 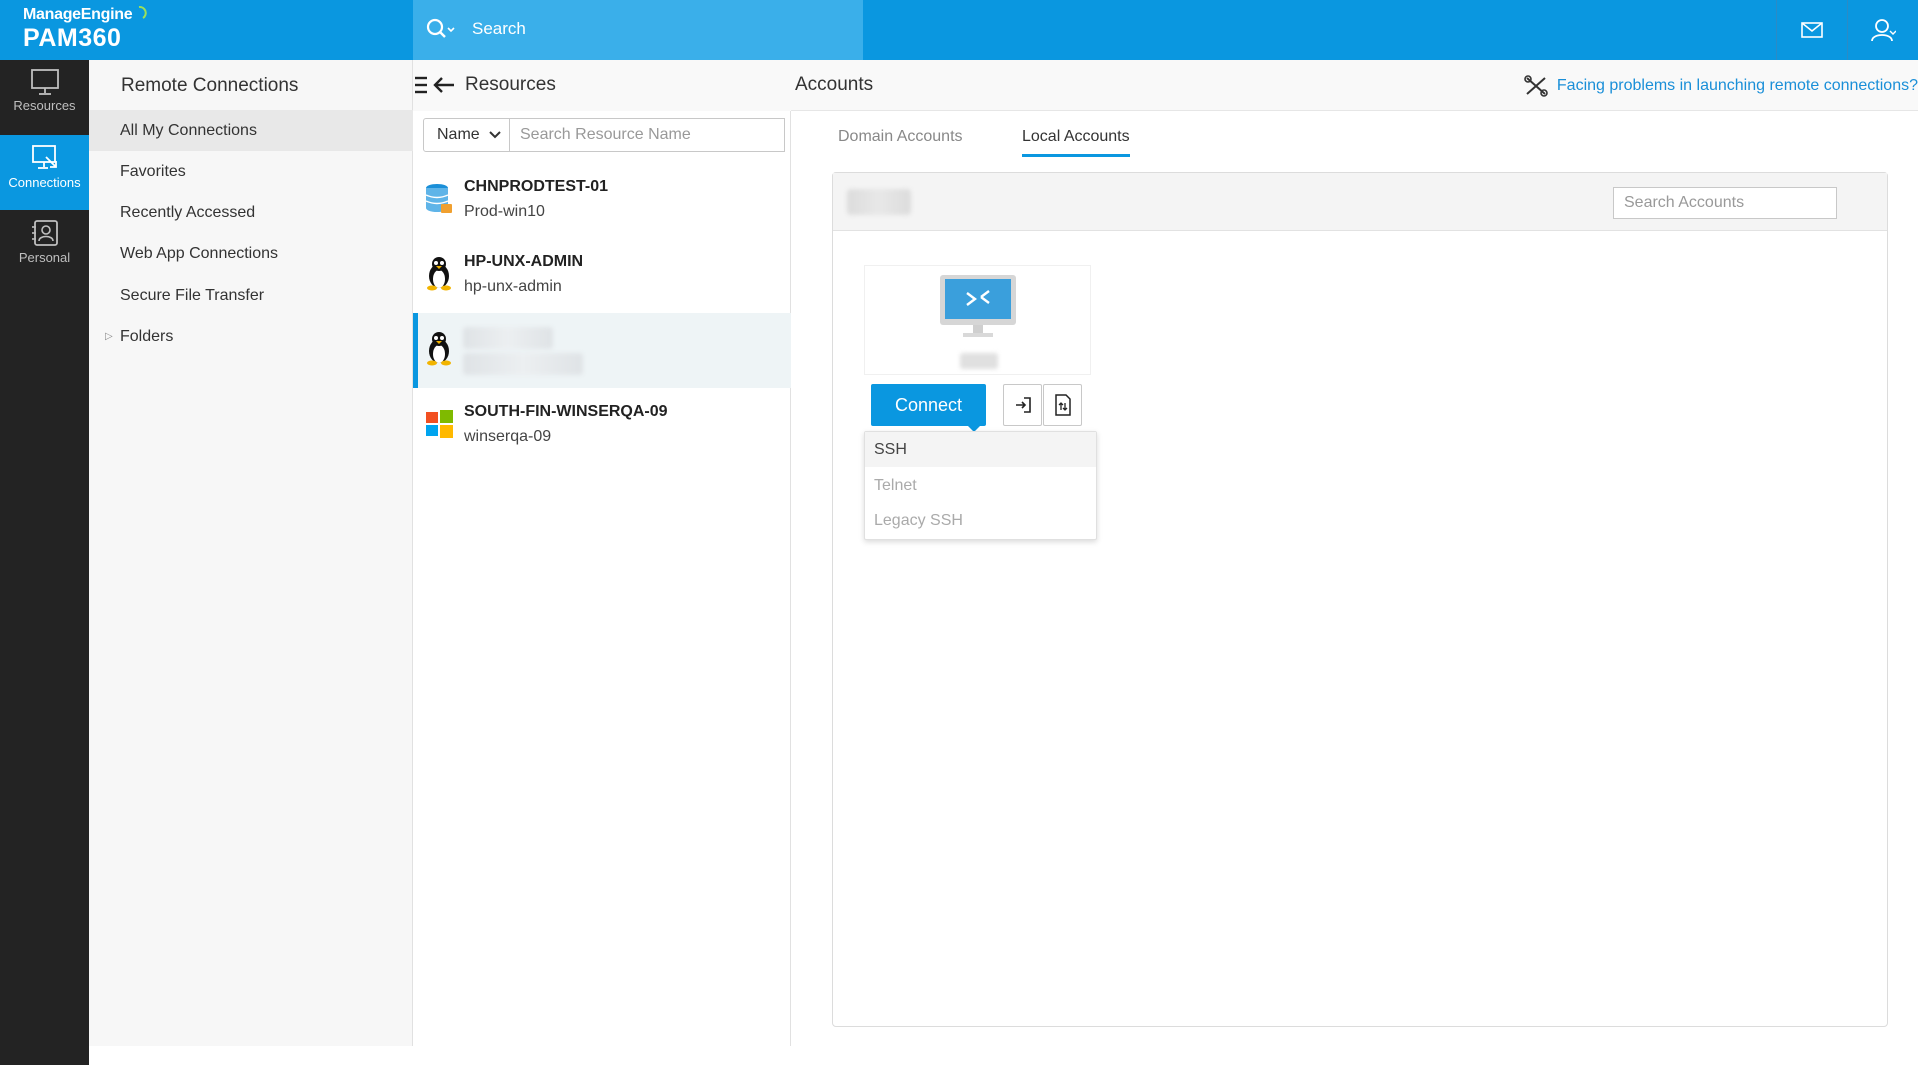 I want to click on nav-item-all-my-connections: All My Connections, so click(x=251, y=130).